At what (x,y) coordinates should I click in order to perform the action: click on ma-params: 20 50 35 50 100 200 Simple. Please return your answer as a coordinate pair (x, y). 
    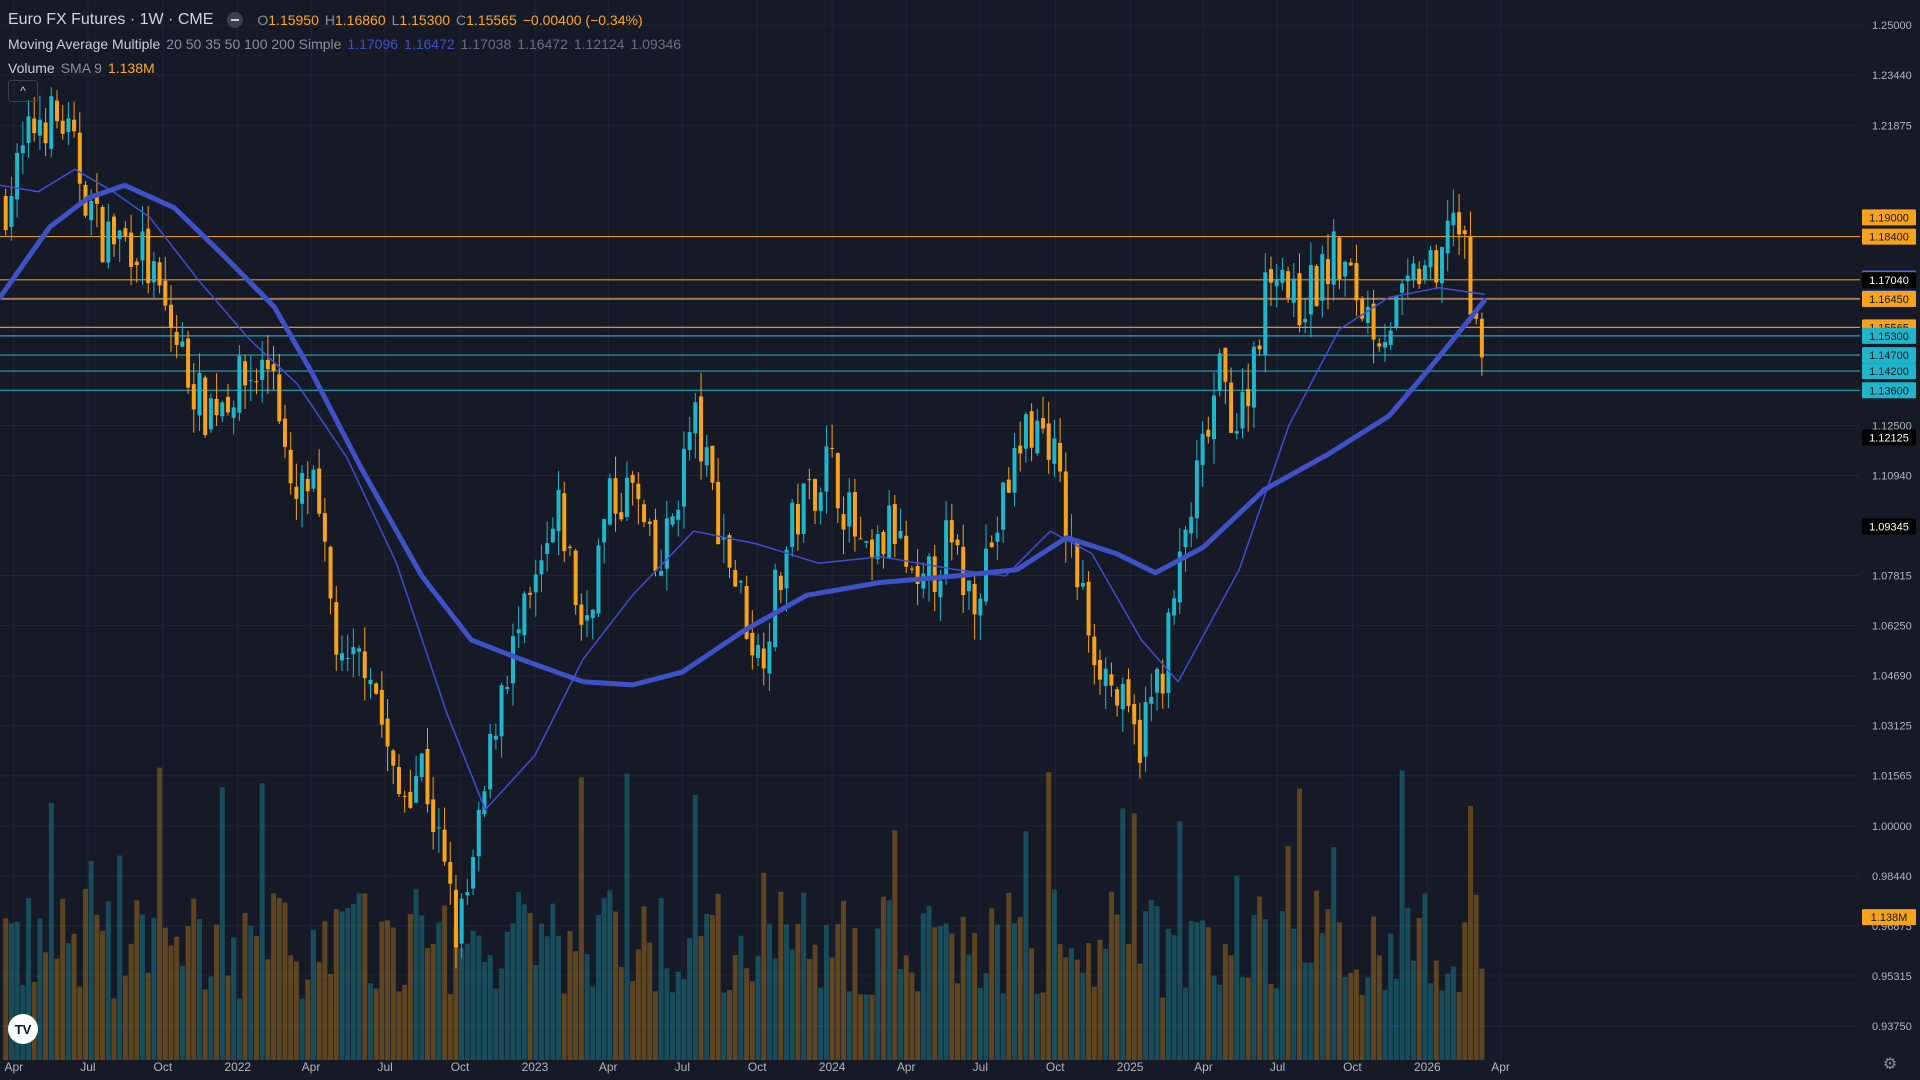
    Looking at the image, I should click on (254, 44).